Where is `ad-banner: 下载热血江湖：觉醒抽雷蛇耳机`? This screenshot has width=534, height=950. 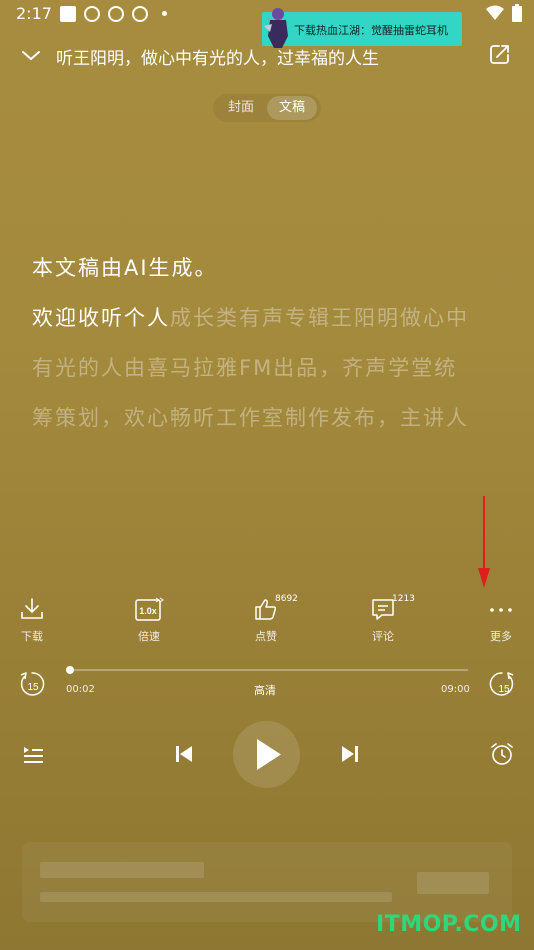
ad-banner: 下载热血江湖：觉醒抽雷蛇耳机 is located at coordinates (362, 28).